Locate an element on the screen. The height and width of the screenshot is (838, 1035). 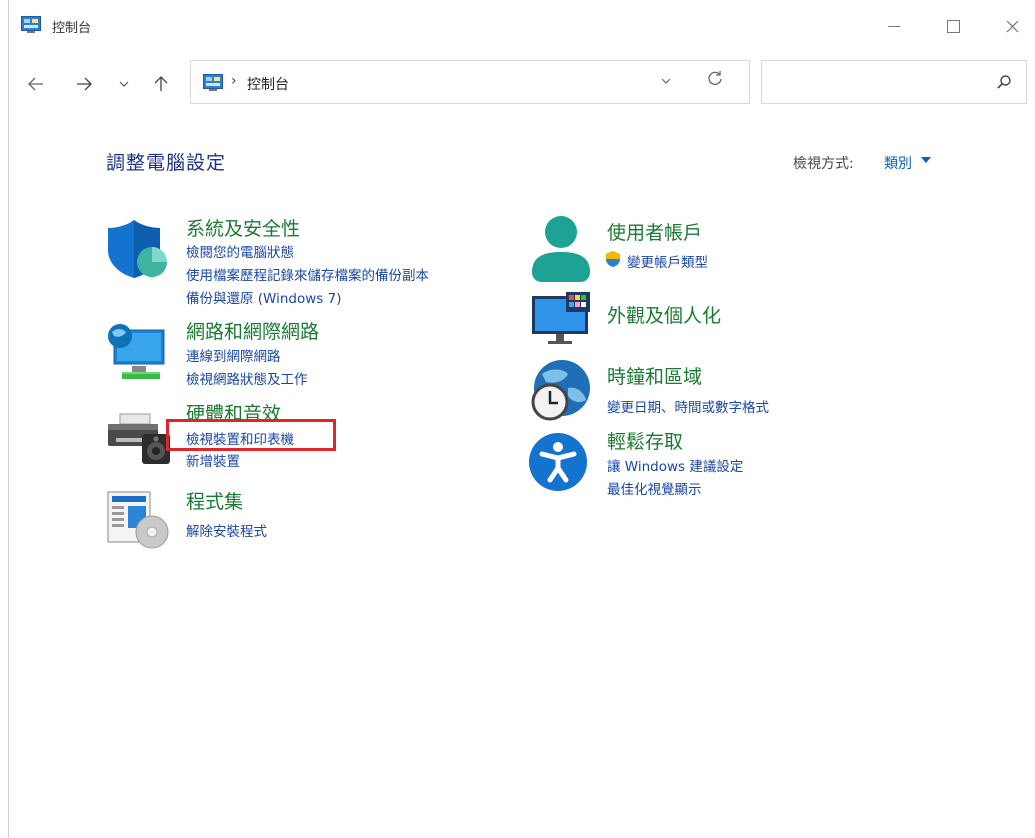
link-connect-to-internet: 連線到網際網路 is located at coordinates (233, 355).